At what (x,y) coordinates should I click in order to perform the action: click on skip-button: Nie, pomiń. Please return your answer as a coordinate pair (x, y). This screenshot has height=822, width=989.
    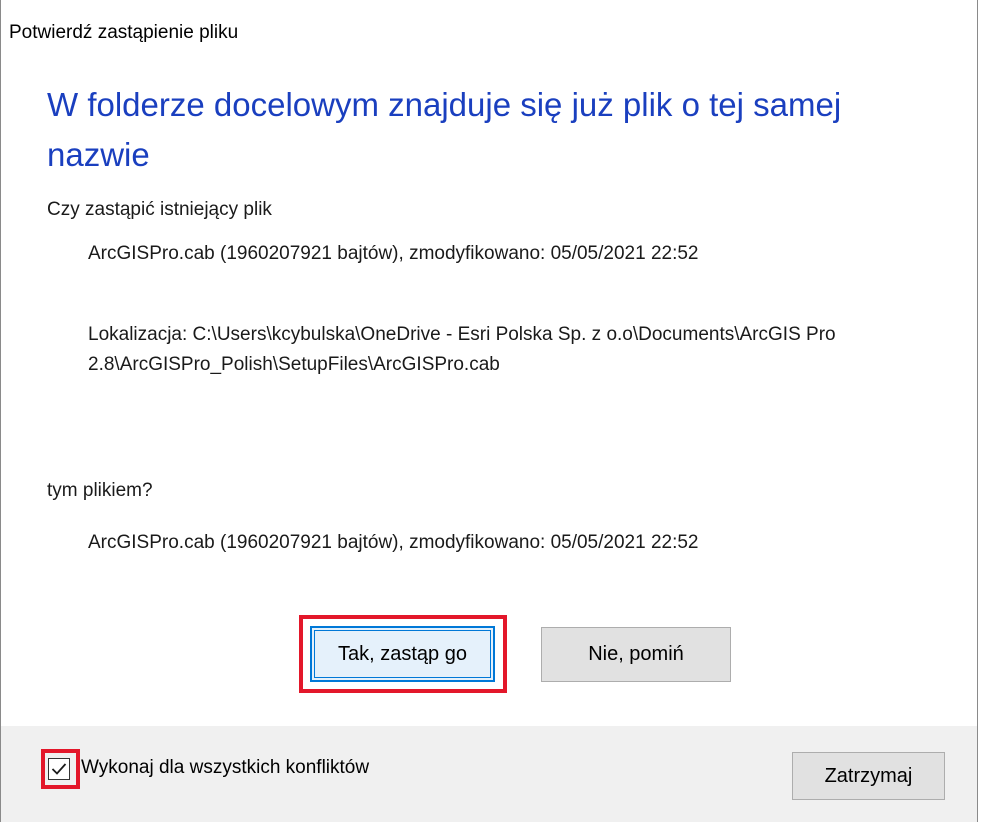
    Looking at the image, I should click on (636, 654).